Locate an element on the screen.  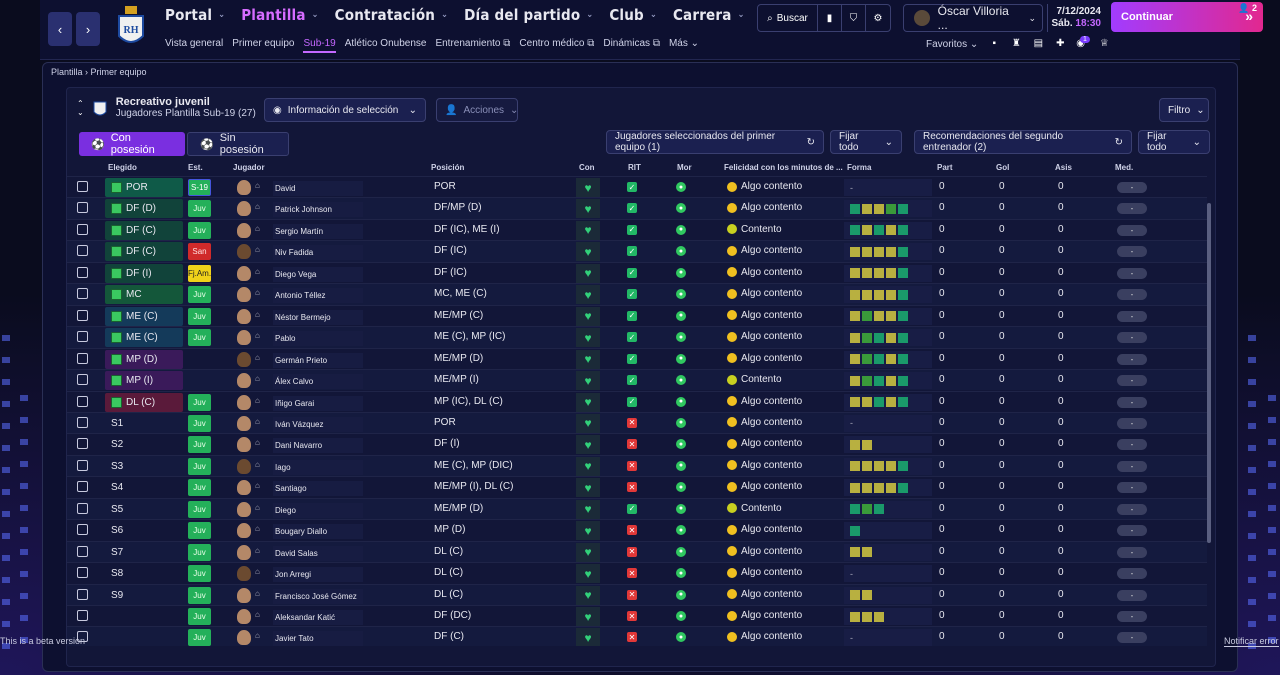
player-name: Pablo is located at coordinates (318, 339).